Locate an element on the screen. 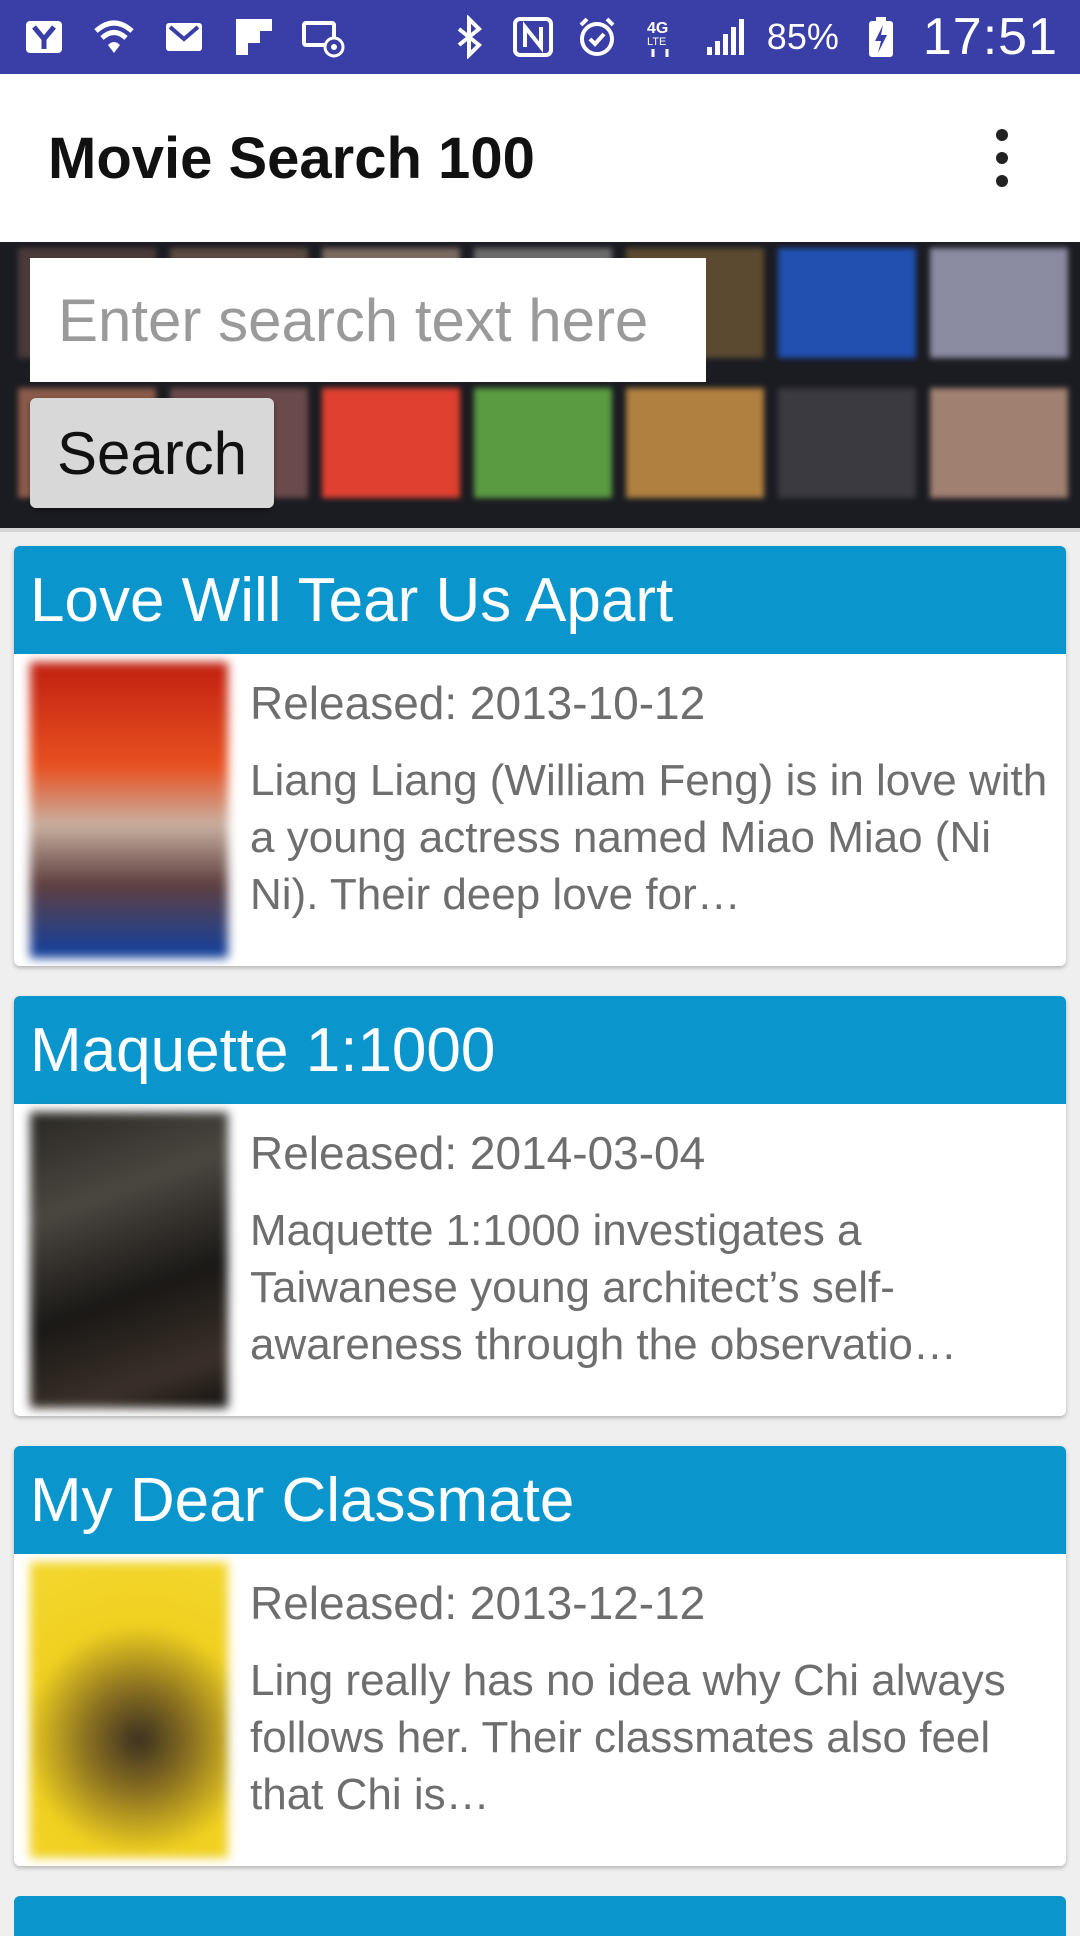 This screenshot has height=1936, width=1080. clock: 17:51 is located at coordinates (990, 37).